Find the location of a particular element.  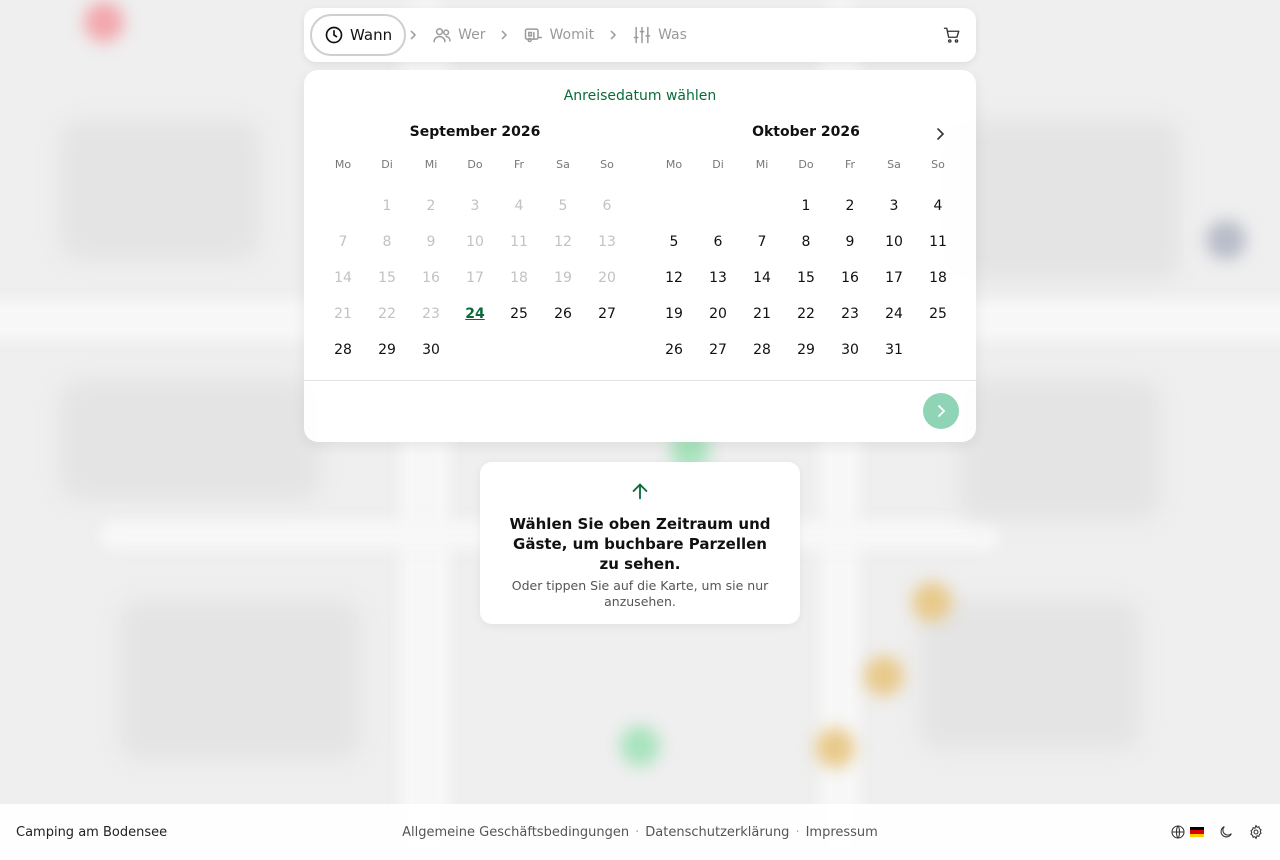

calendar-day-today: 24 is located at coordinates (475, 314).